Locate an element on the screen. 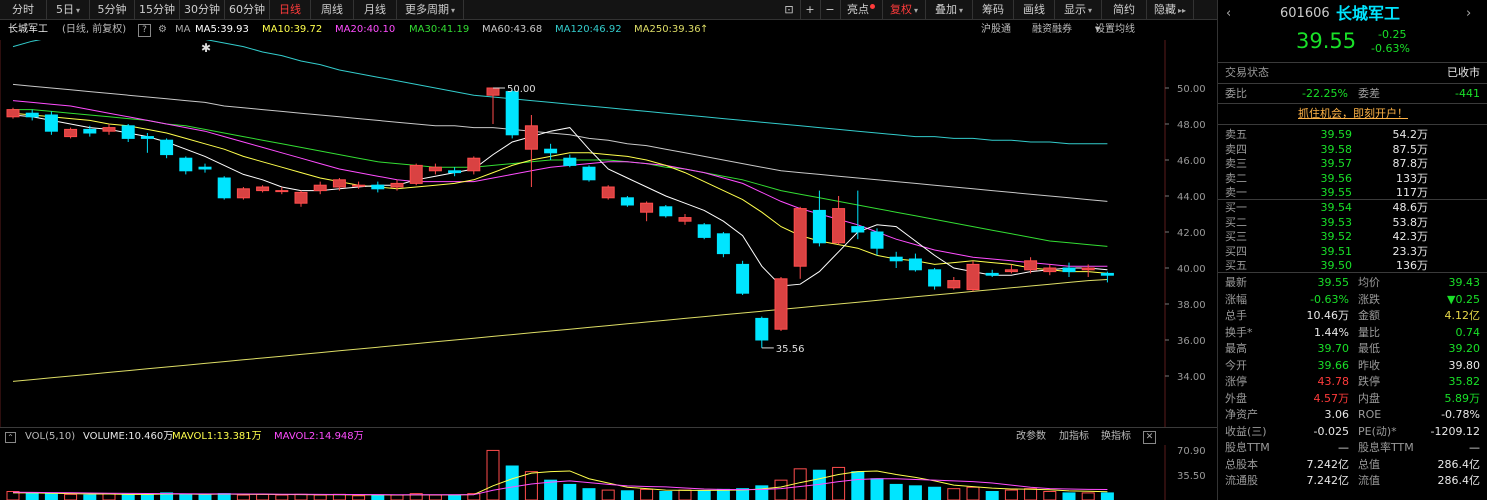 The image size is (1487, 500). open-account-link: 抓住机会，即刻开户！ is located at coordinates (1352, 113).